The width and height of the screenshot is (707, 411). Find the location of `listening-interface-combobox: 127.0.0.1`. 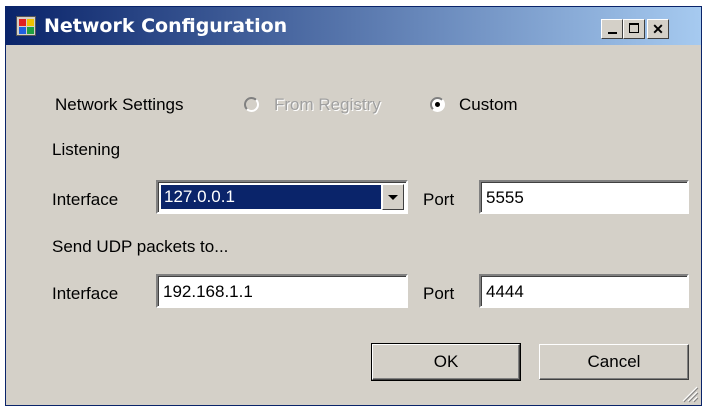

listening-interface-combobox: 127.0.0.1 is located at coordinates (282, 197).